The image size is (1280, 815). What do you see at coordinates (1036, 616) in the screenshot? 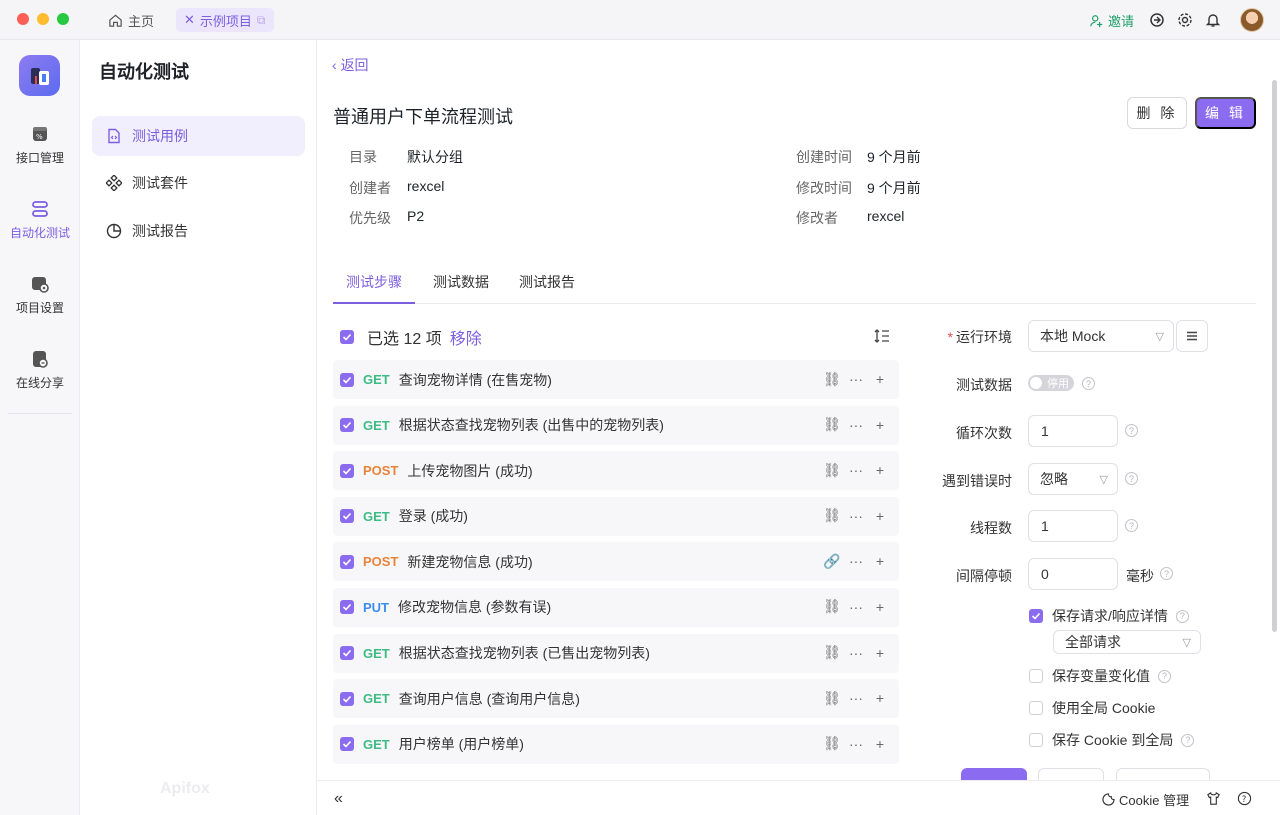
I see `save-detail-checkbox` at bounding box center [1036, 616].